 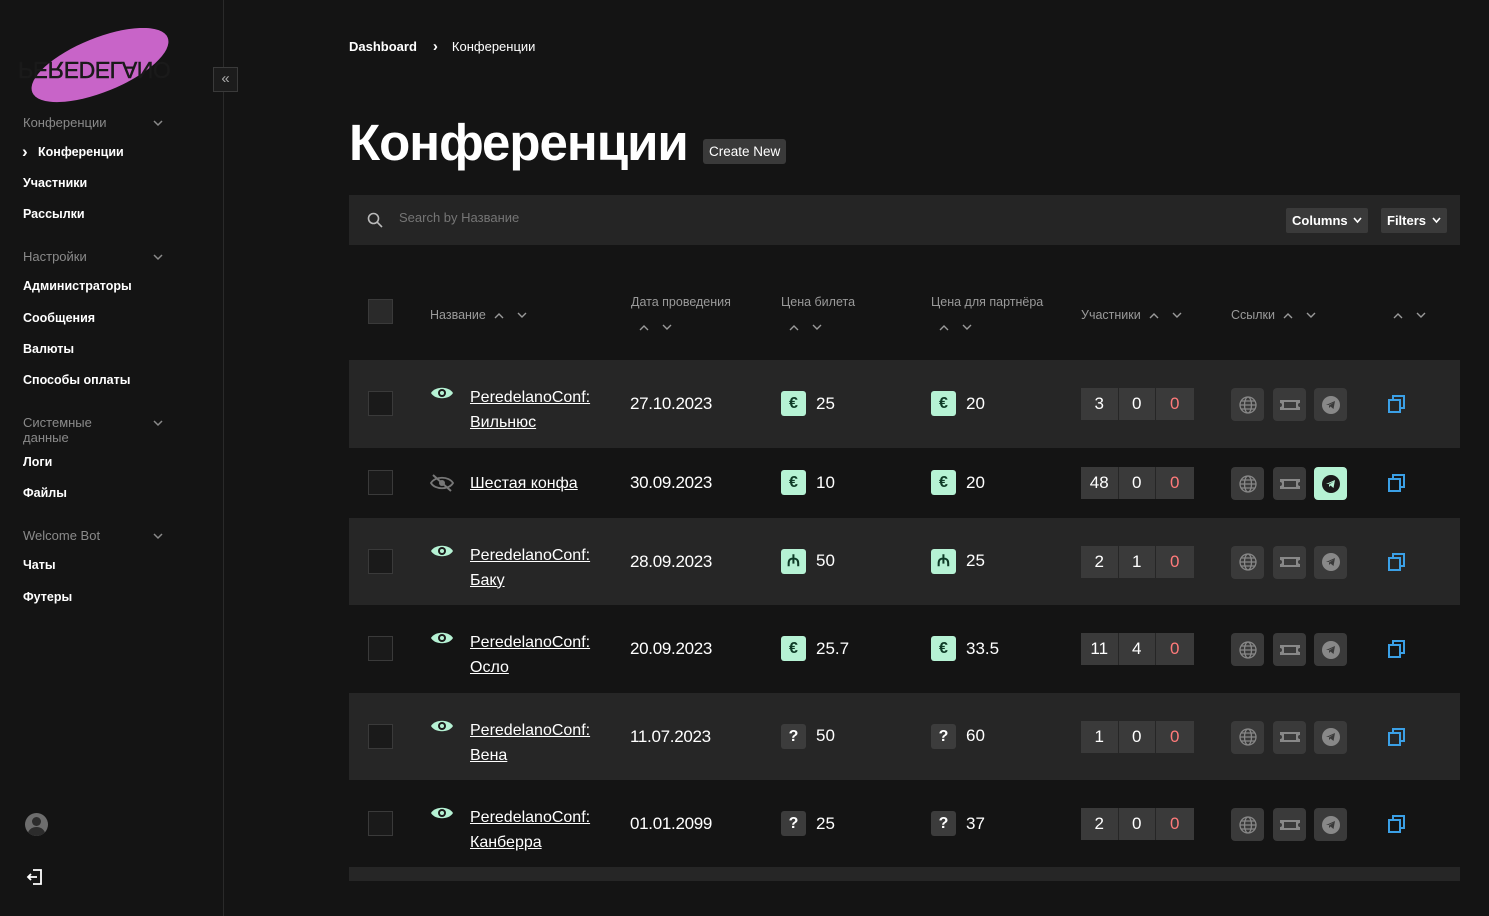 What do you see at coordinates (478, 315) in the screenshot?
I see `column-header: Название` at bounding box center [478, 315].